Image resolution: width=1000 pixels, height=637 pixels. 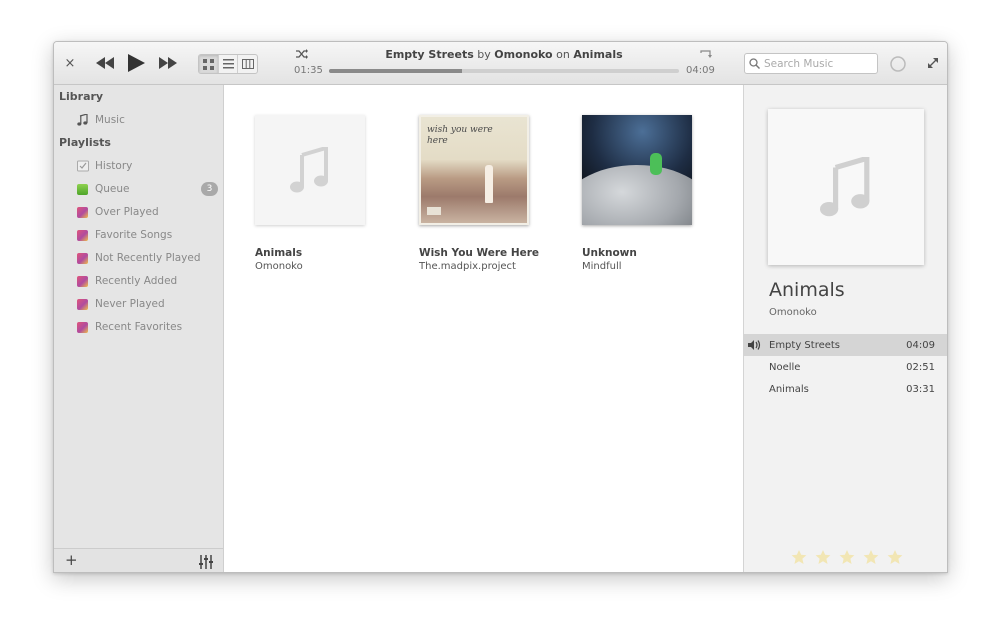 What do you see at coordinates (82, 166) in the screenshot?
I see `history-icon` at bounding box center [82, 166].